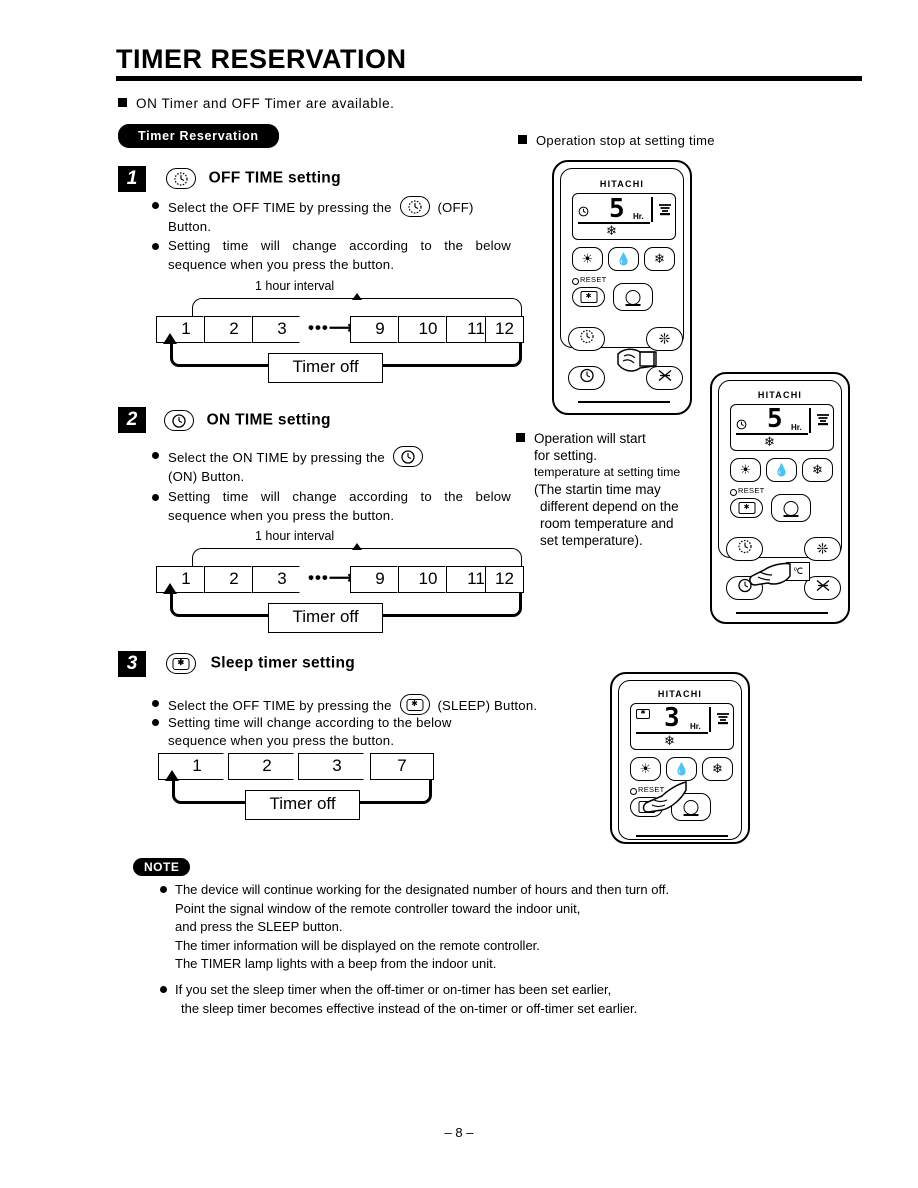  I want to click on seq-box: 3, so click(337, 766).